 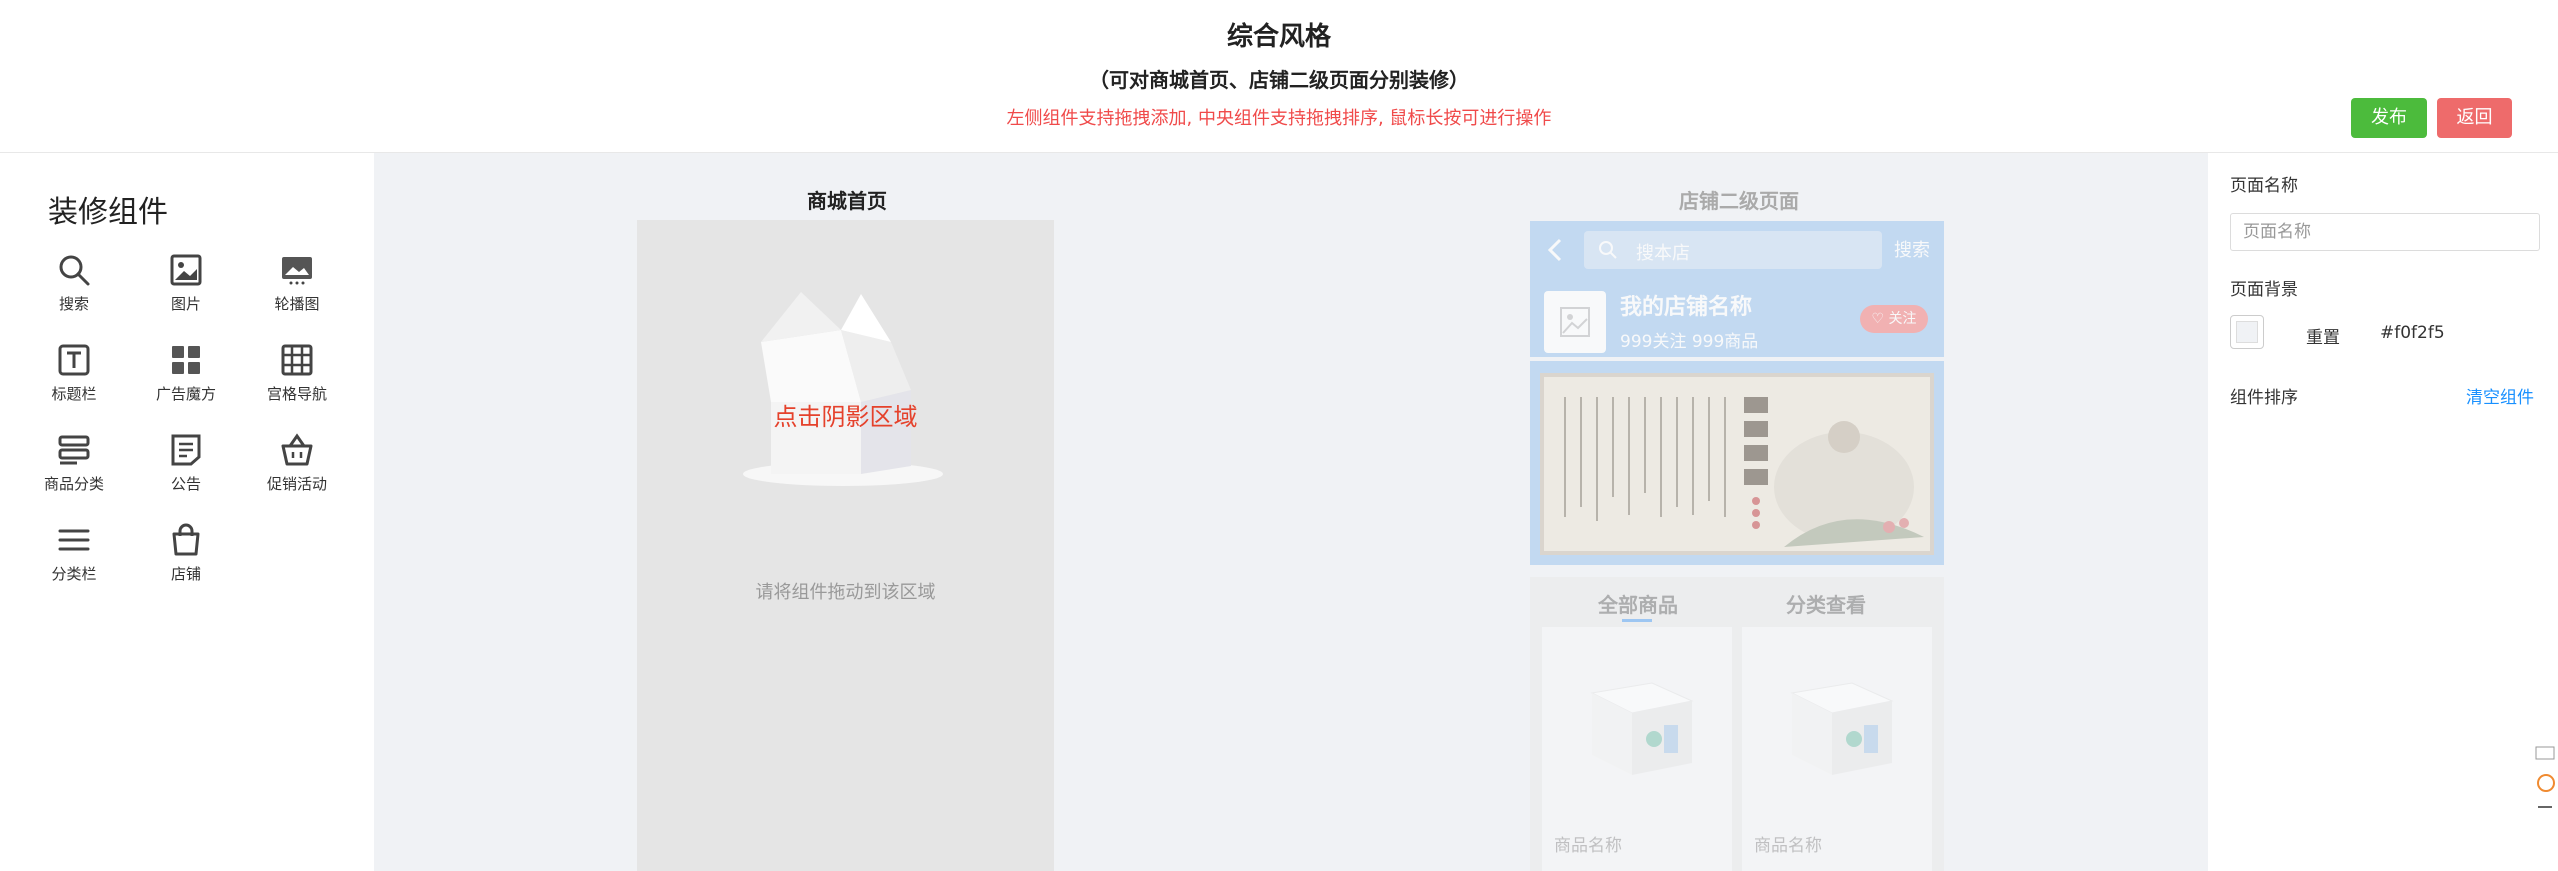 What do you see at coordinates (74, 450) in the screenshot?
I see `category-icon` at bounding box center [74, 450].